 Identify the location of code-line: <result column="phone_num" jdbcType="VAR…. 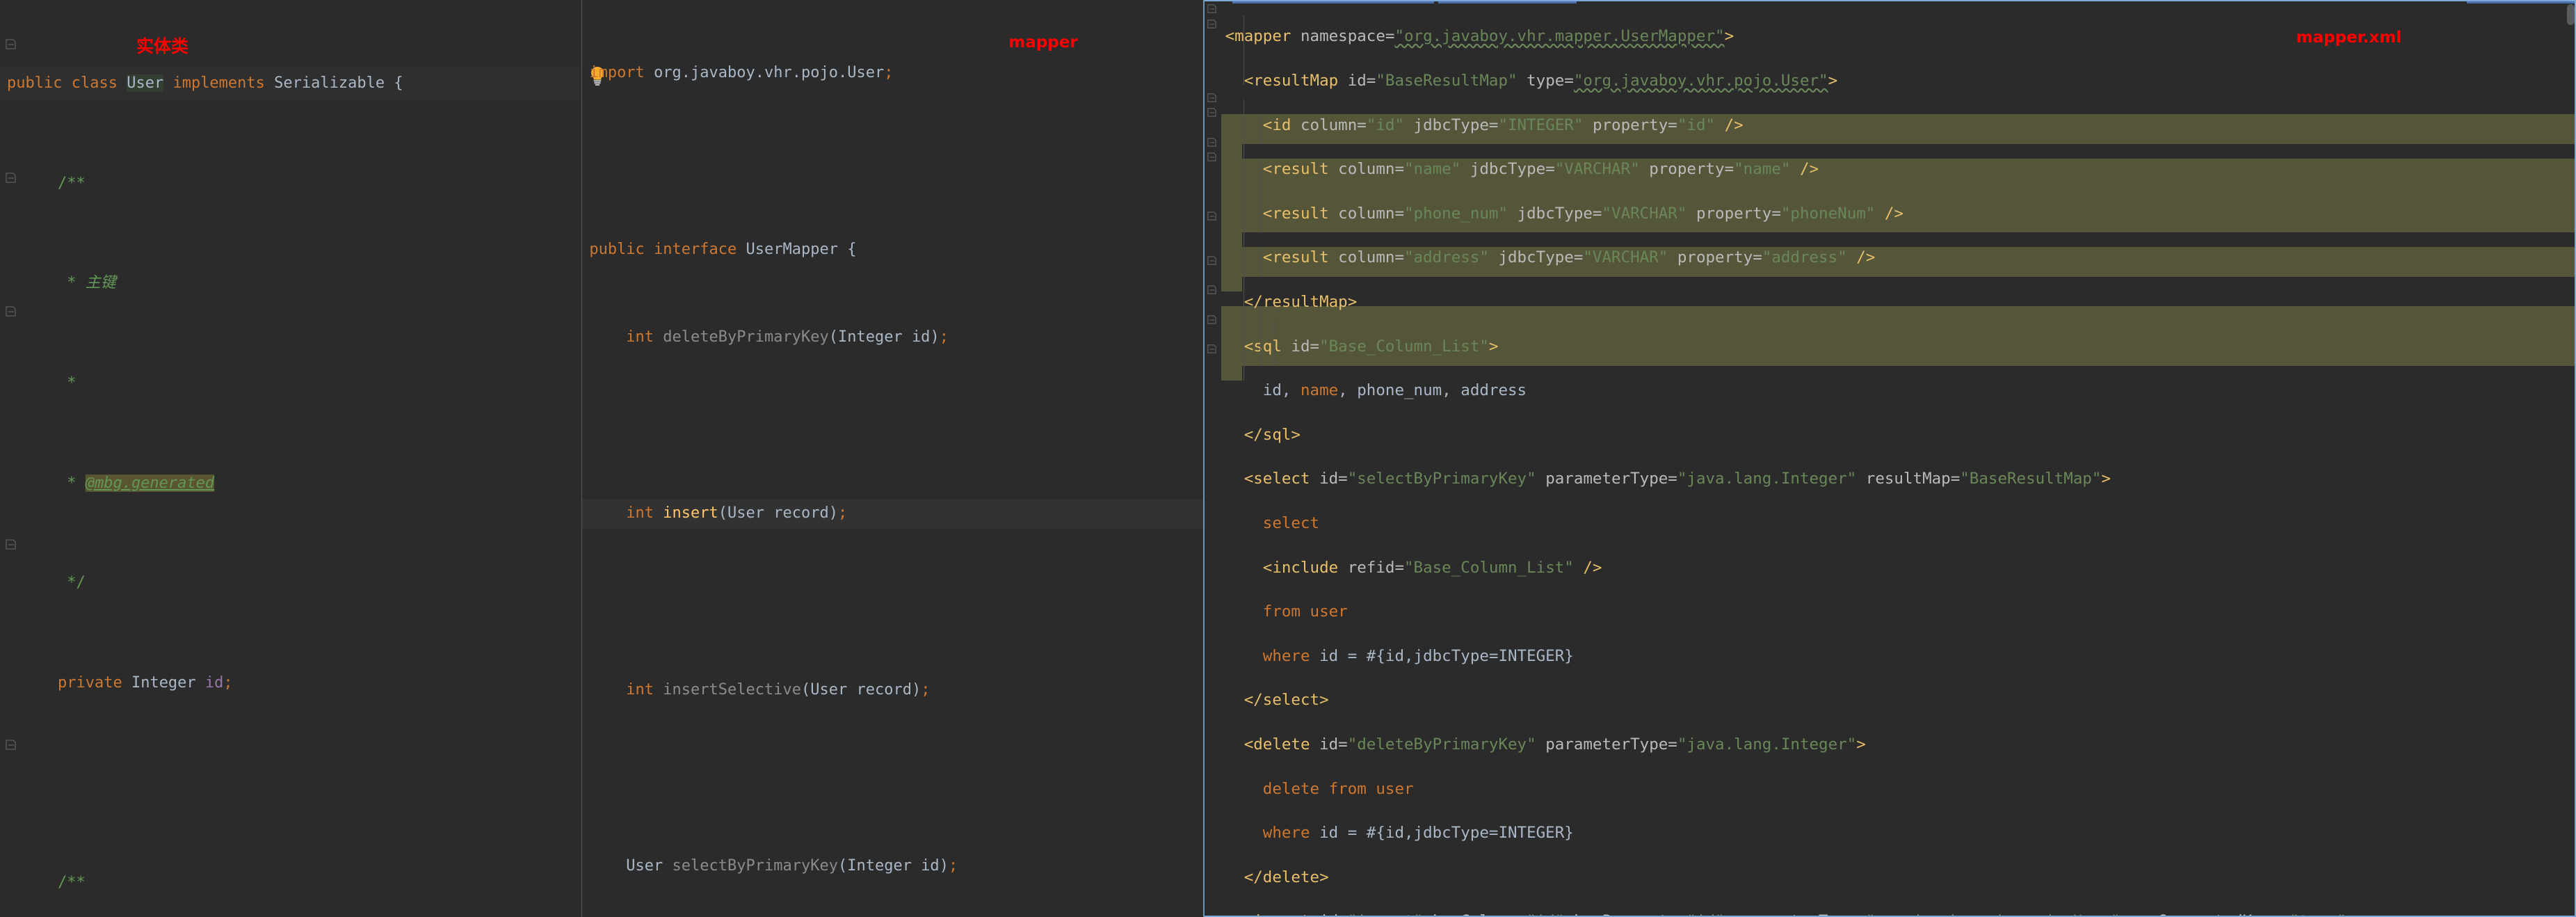
(1900, 214).